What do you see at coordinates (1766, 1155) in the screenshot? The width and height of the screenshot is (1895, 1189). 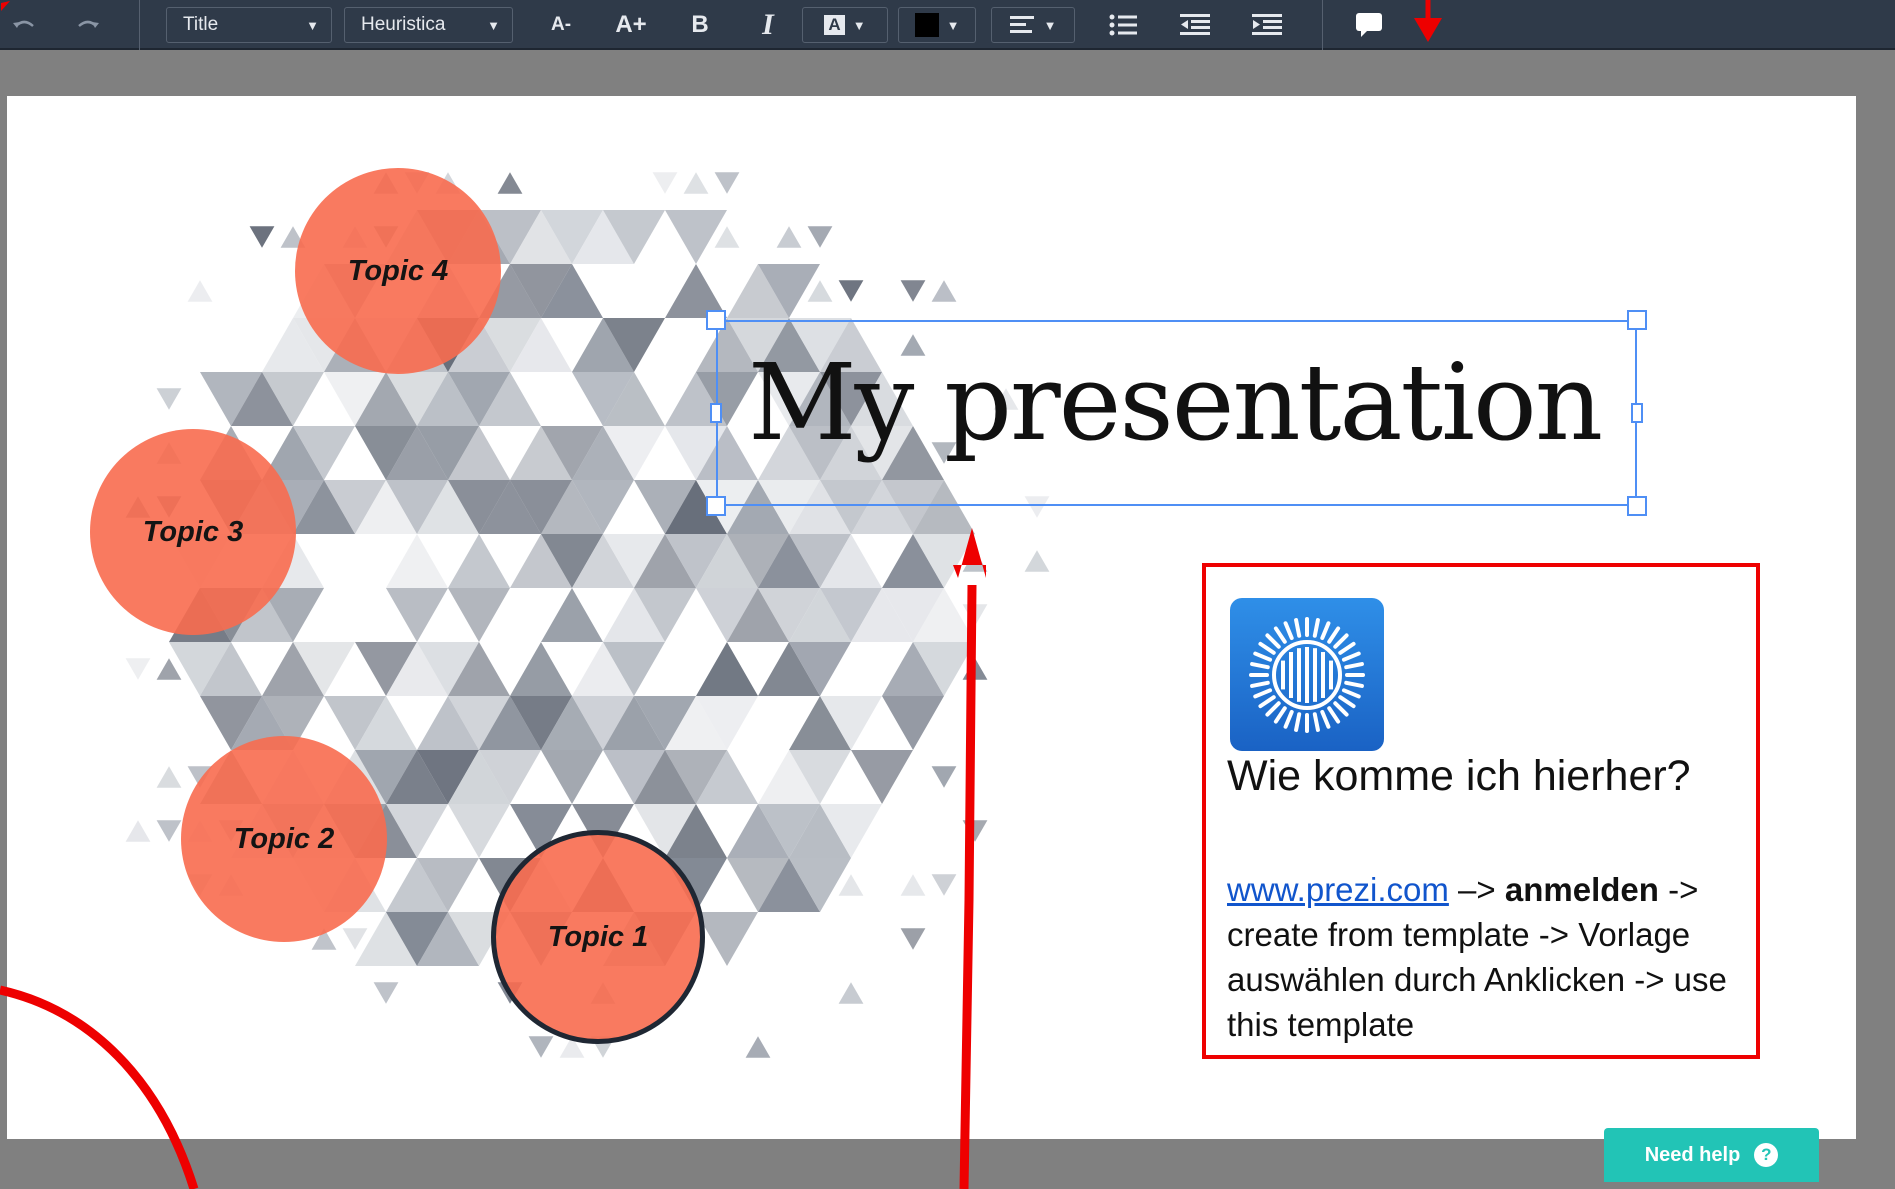 I see `help-question-icon: ?` at bounding box center [1766, 1155].